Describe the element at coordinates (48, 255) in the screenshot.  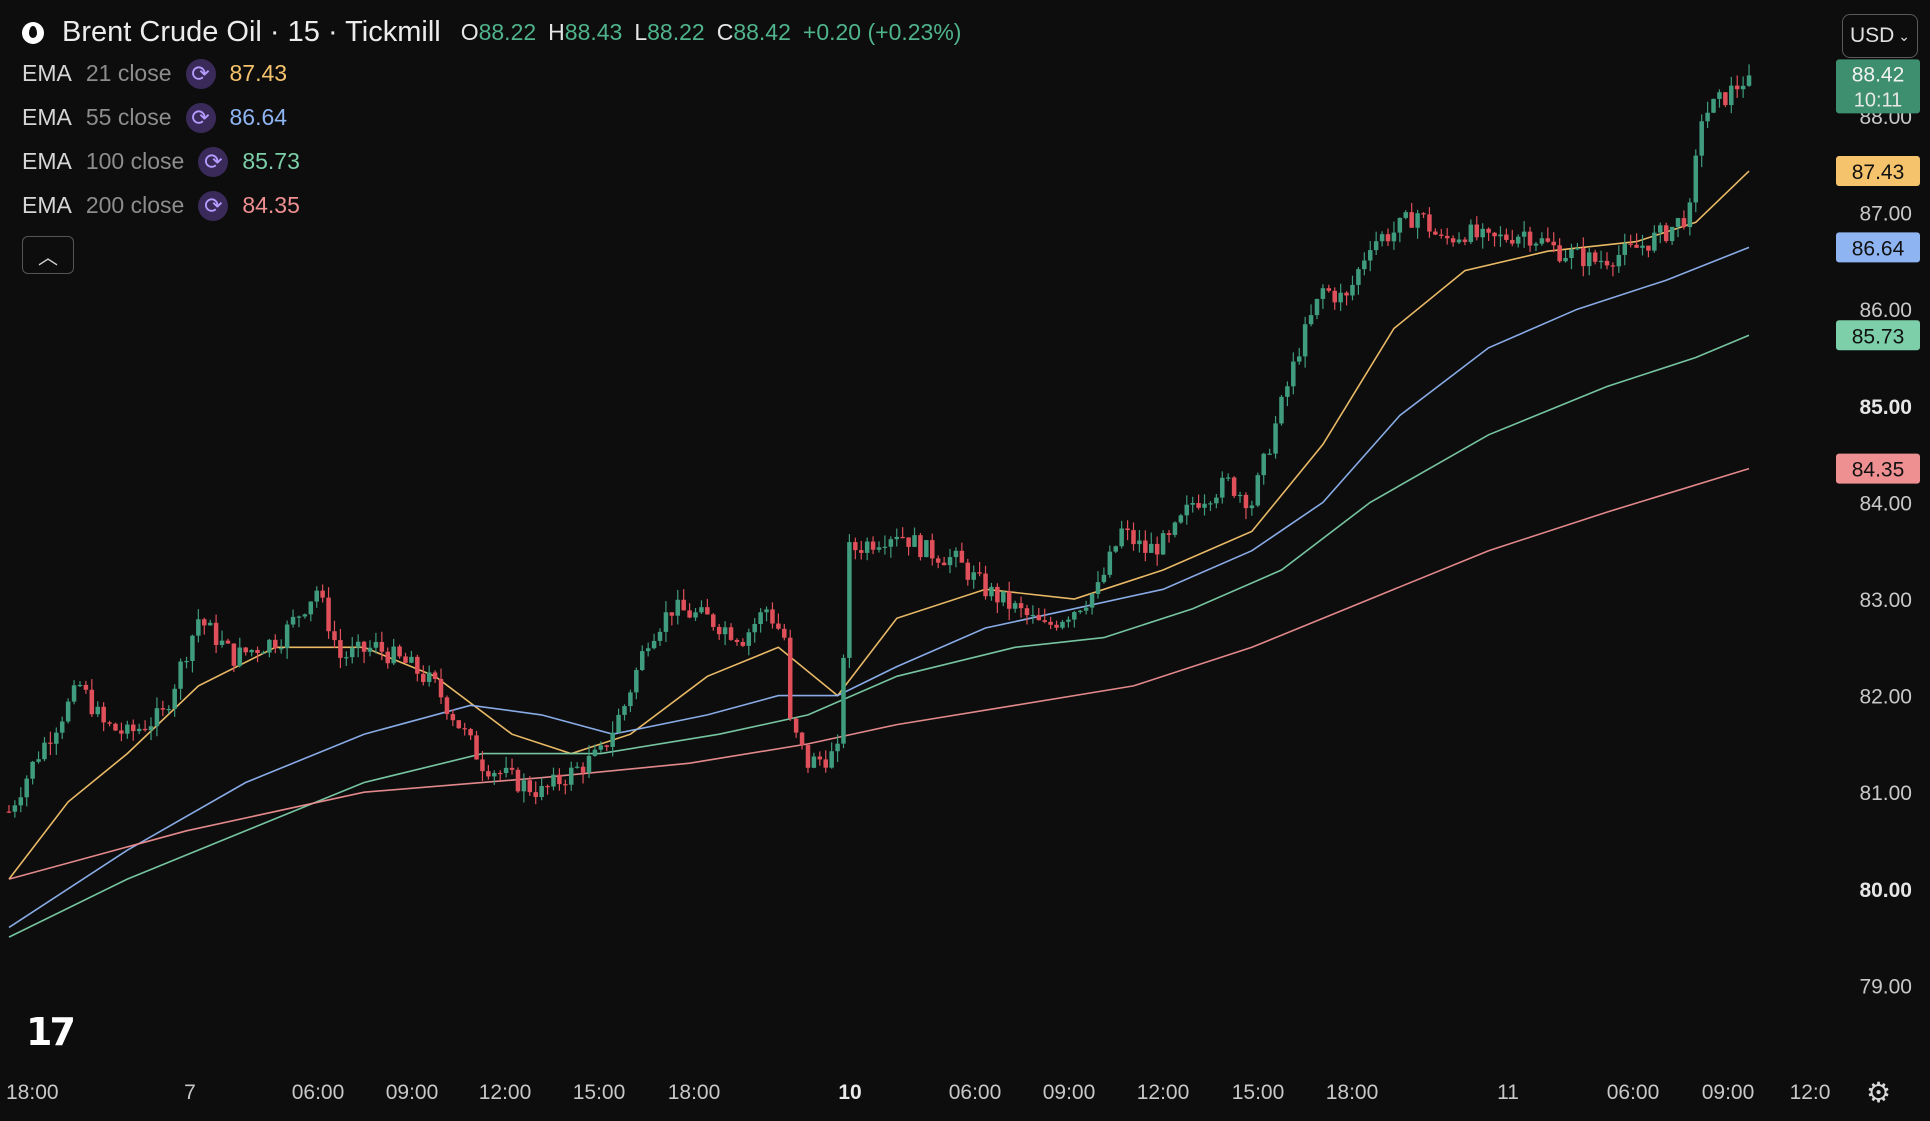
I see `collapse-legend-button: ︿` at that location.